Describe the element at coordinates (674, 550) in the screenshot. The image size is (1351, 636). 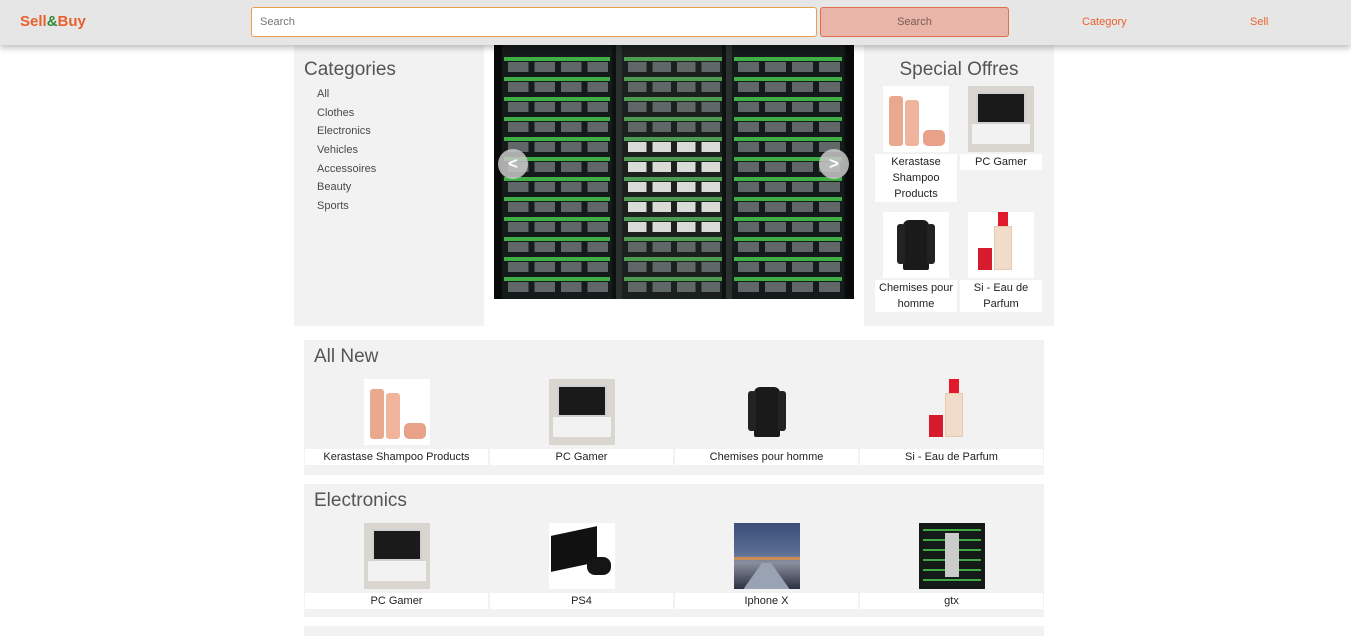
I see `section-electronics: Electronics PC Gamer PS4 Iphone X gtx` at that location.